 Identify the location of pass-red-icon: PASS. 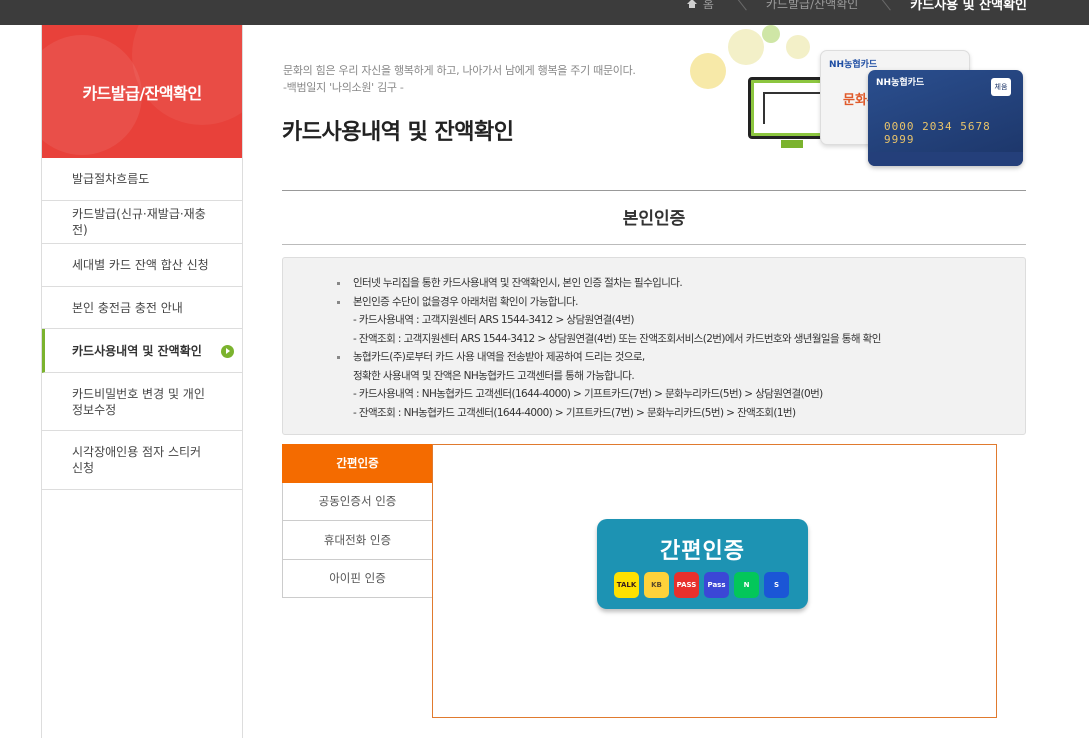
(686, 585).